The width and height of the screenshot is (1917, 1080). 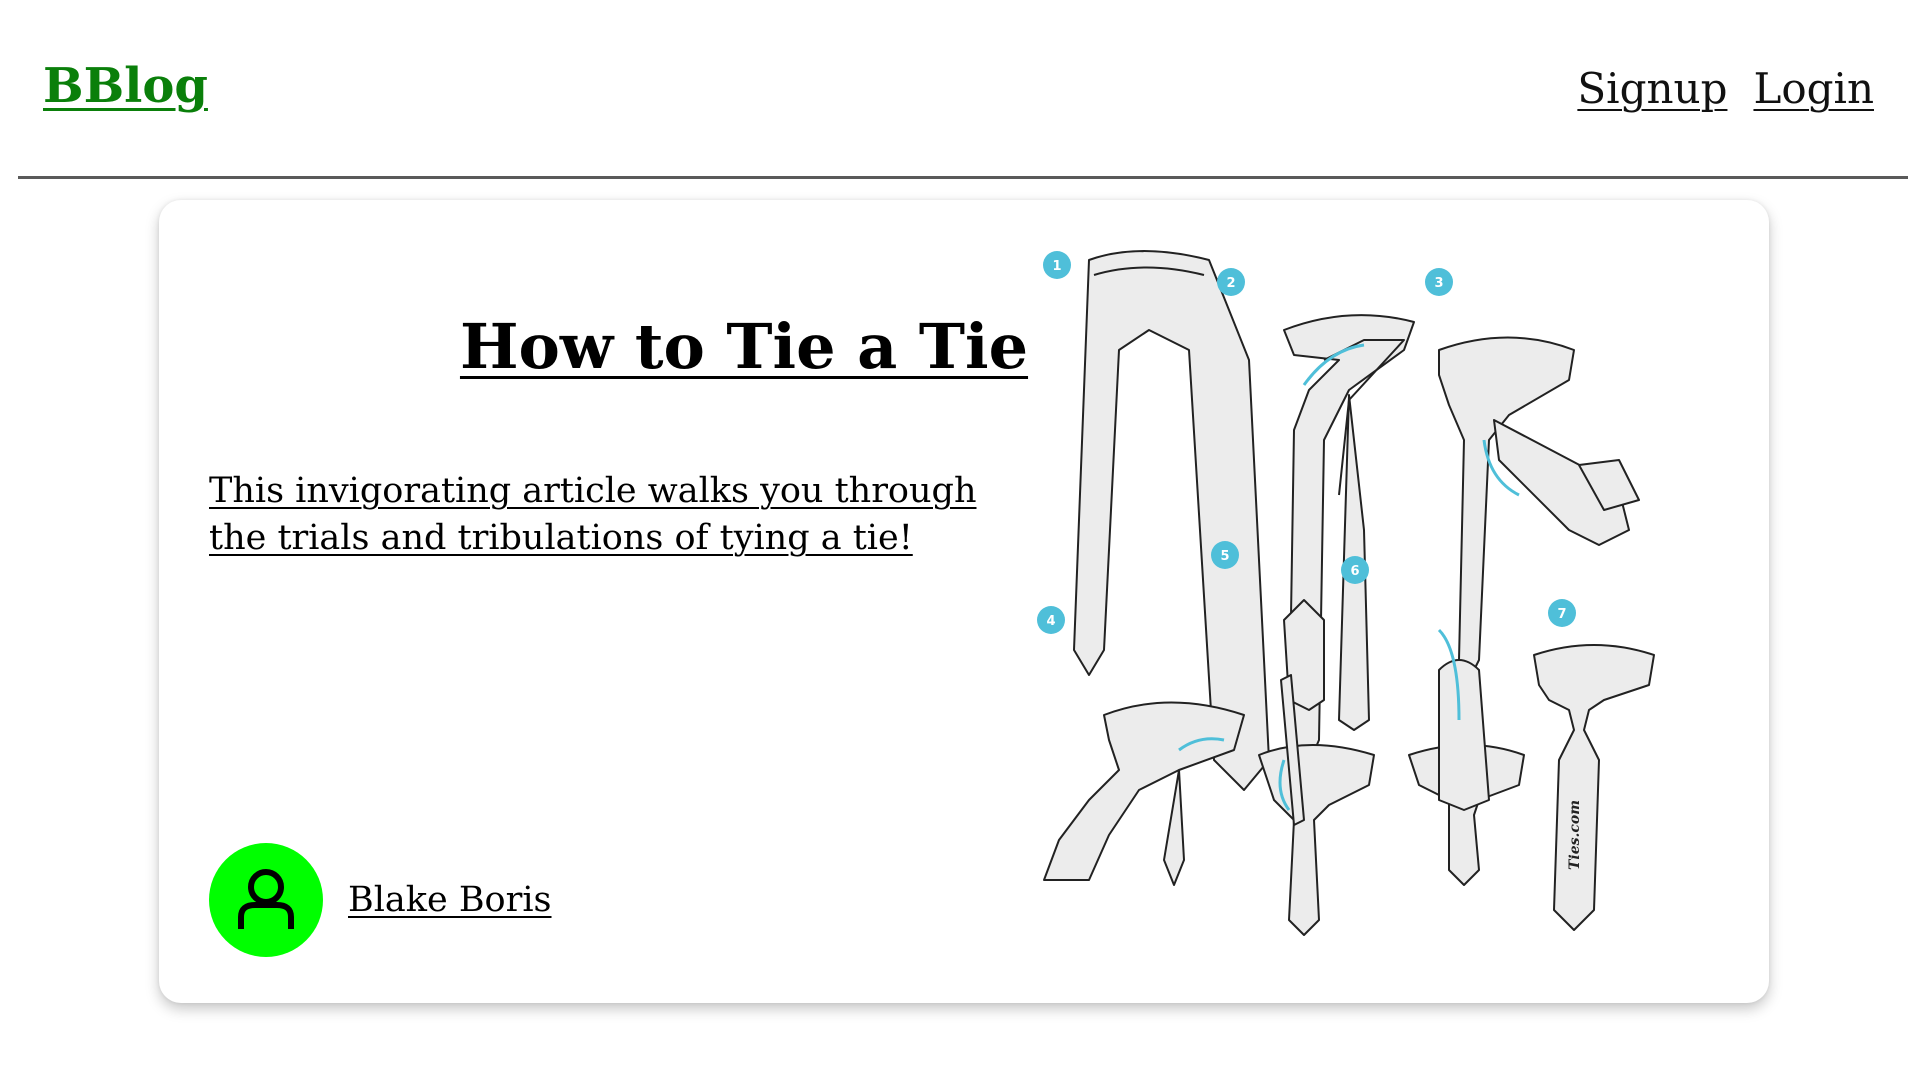 I want to click on illustration-watermark: Ties.com, so click(x=1575, y=835).